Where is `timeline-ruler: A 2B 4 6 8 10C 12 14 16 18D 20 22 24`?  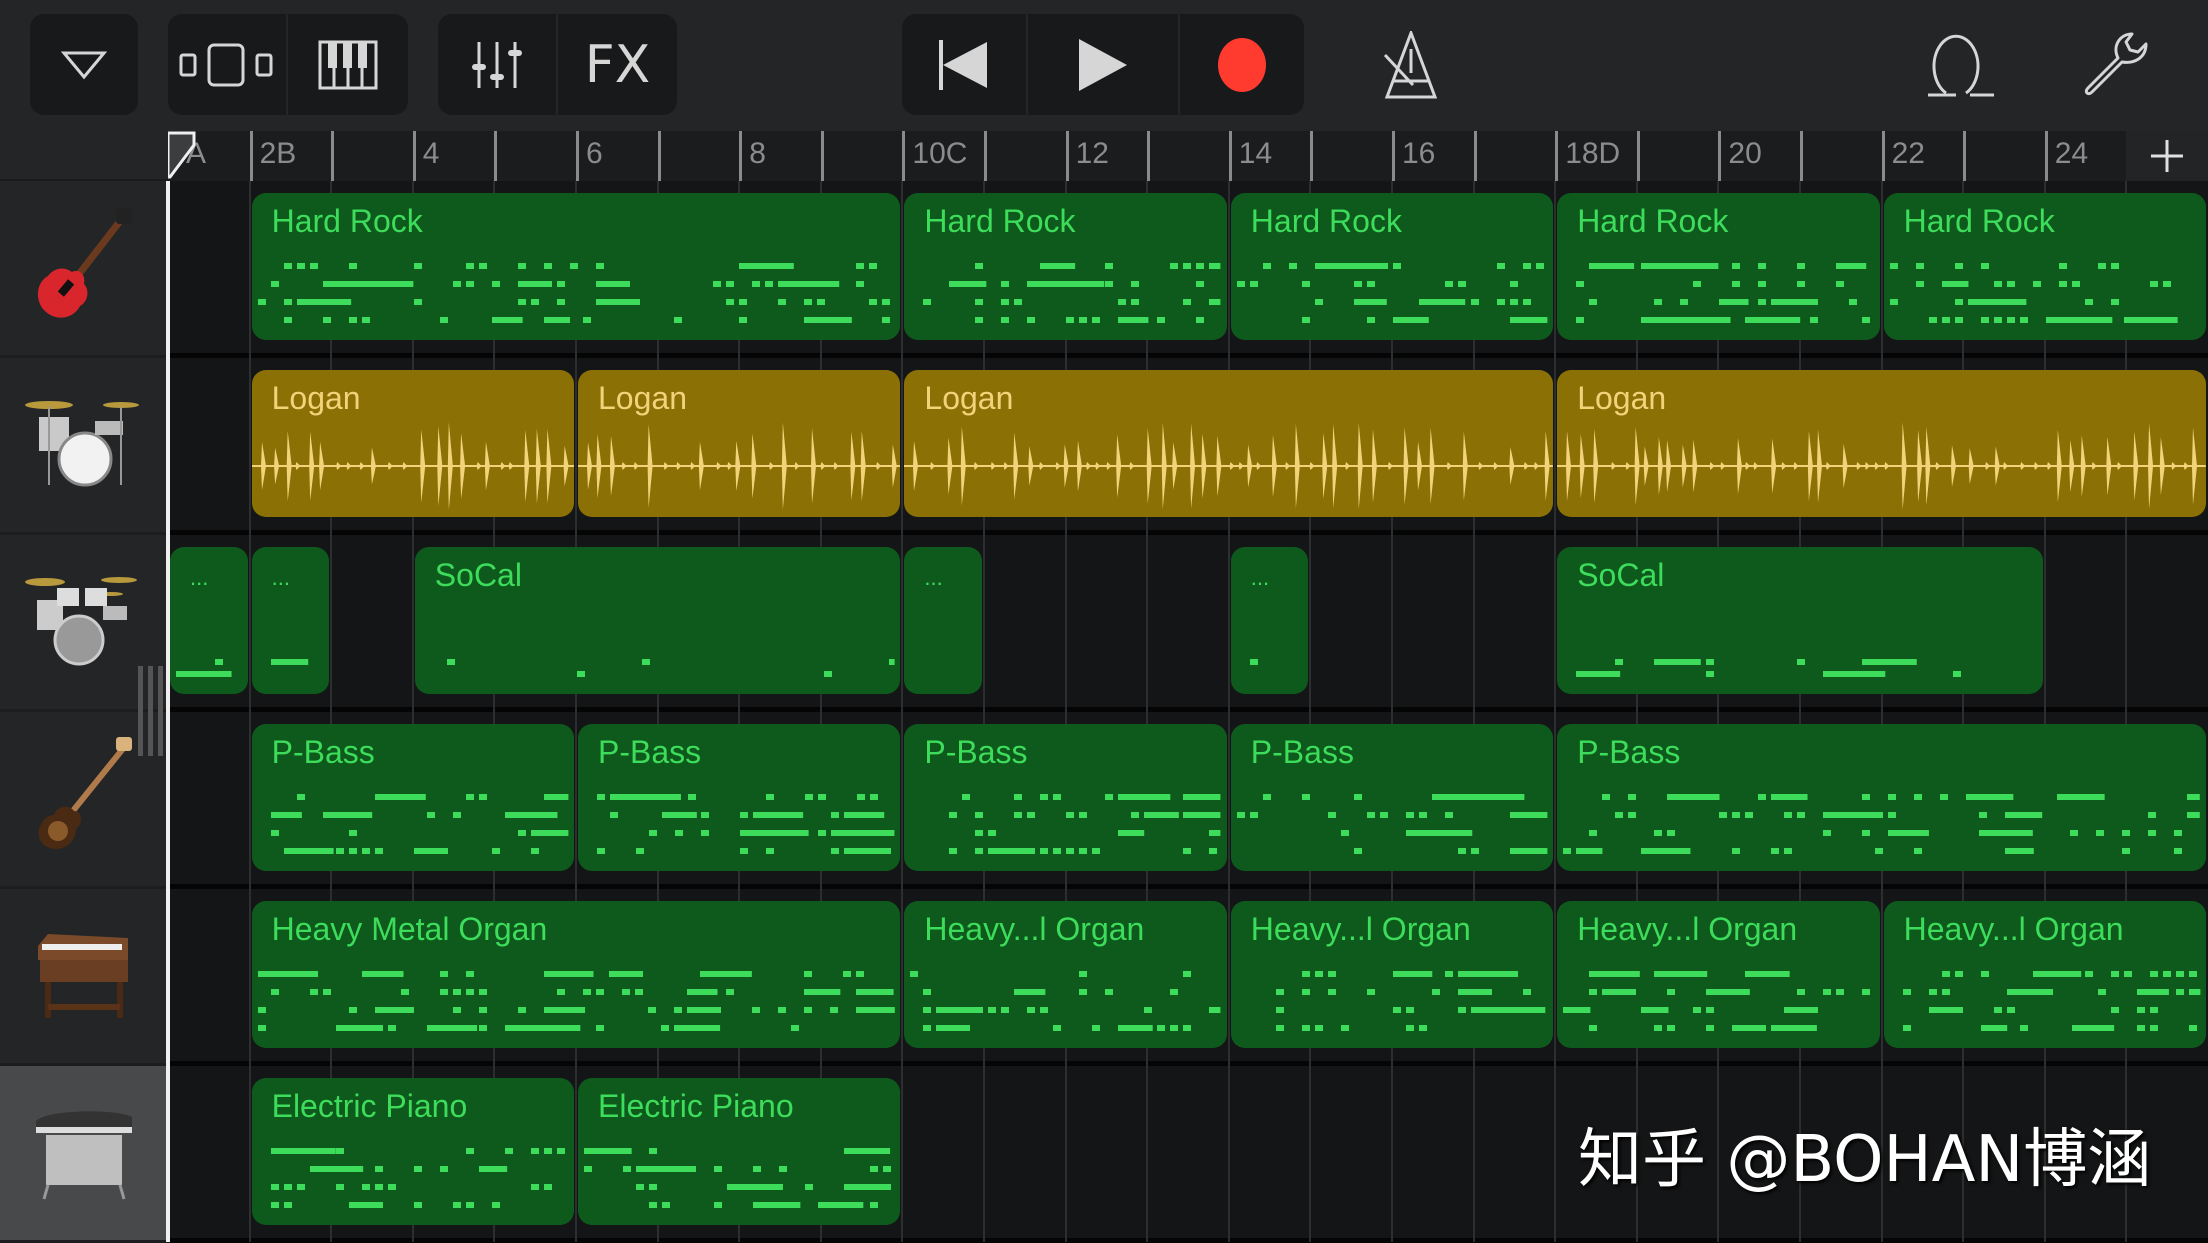
timeline-ruler: A 2B 4 6 8 10C 12 14 16 18D 20 22 24 is located at coordinates (1188, 156).